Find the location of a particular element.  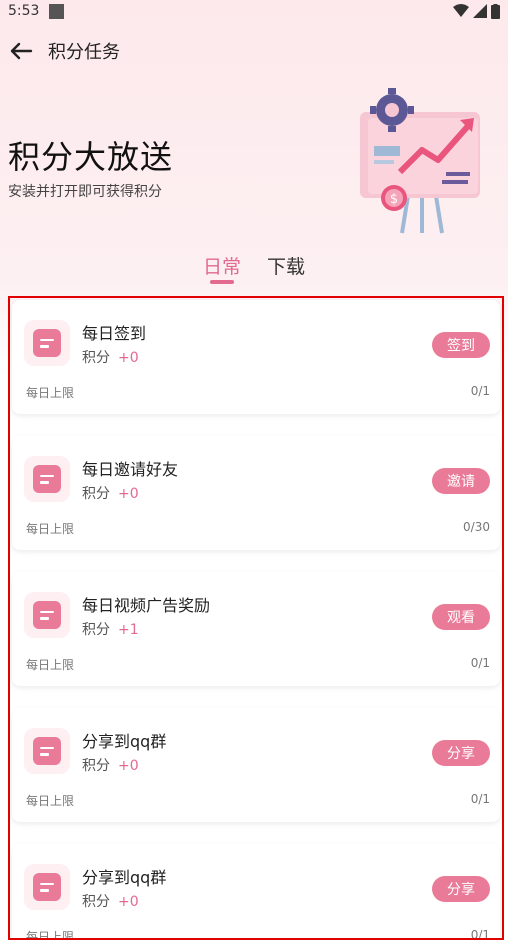

wifi-icon is located at coordinates (461, 10).